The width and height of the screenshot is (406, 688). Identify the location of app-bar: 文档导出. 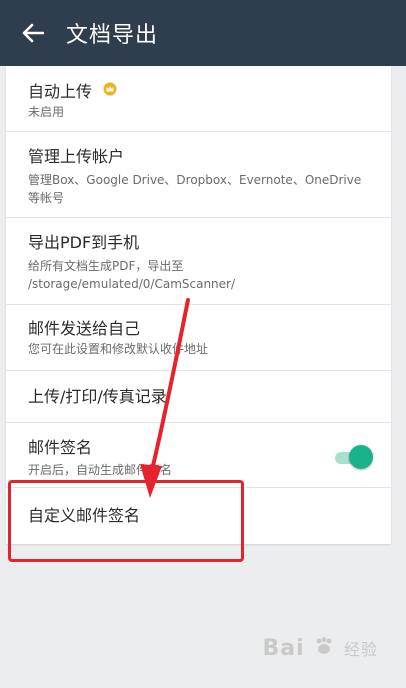
(203, 33).